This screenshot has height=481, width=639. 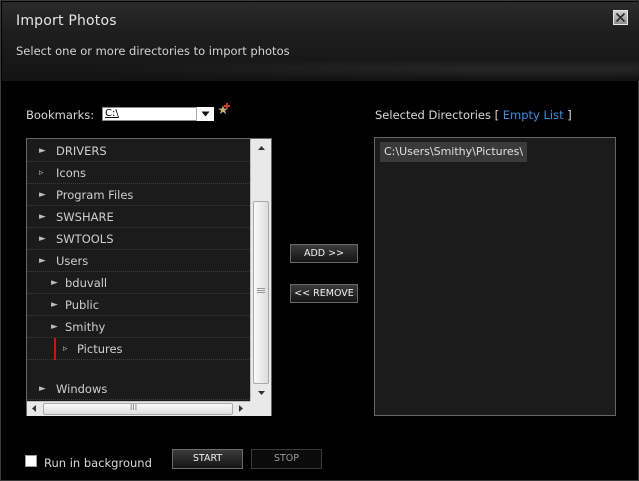 I want to click on tree-item-program-files: ► Program Files, so click(x=138, y=195).